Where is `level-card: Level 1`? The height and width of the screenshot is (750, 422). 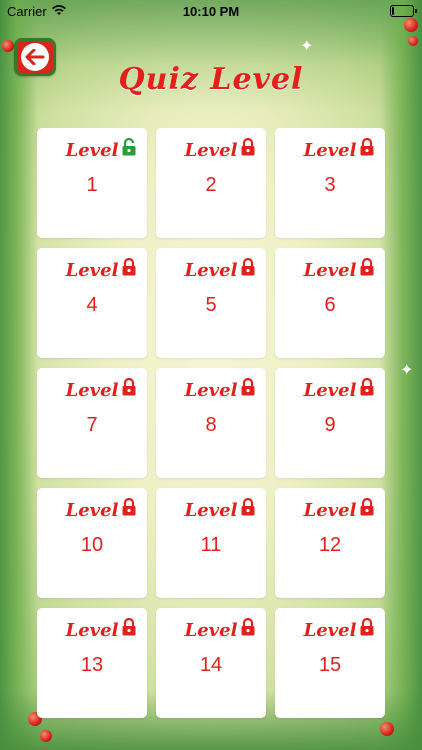 level-card: Level 1 is located at coordinates (92, 183).